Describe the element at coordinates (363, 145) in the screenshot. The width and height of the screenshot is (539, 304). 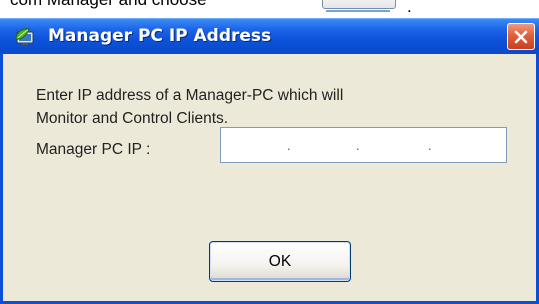
I see `ip-address-input: . . .` at that location.